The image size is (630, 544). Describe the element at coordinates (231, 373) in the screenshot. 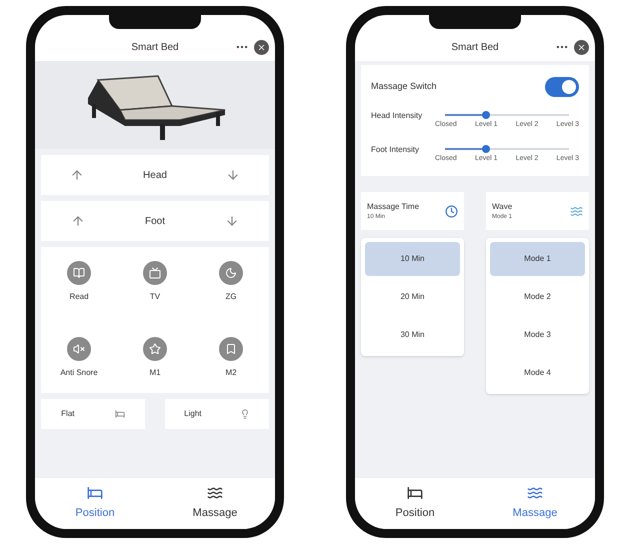

I see `preset-label: M2` at that location.